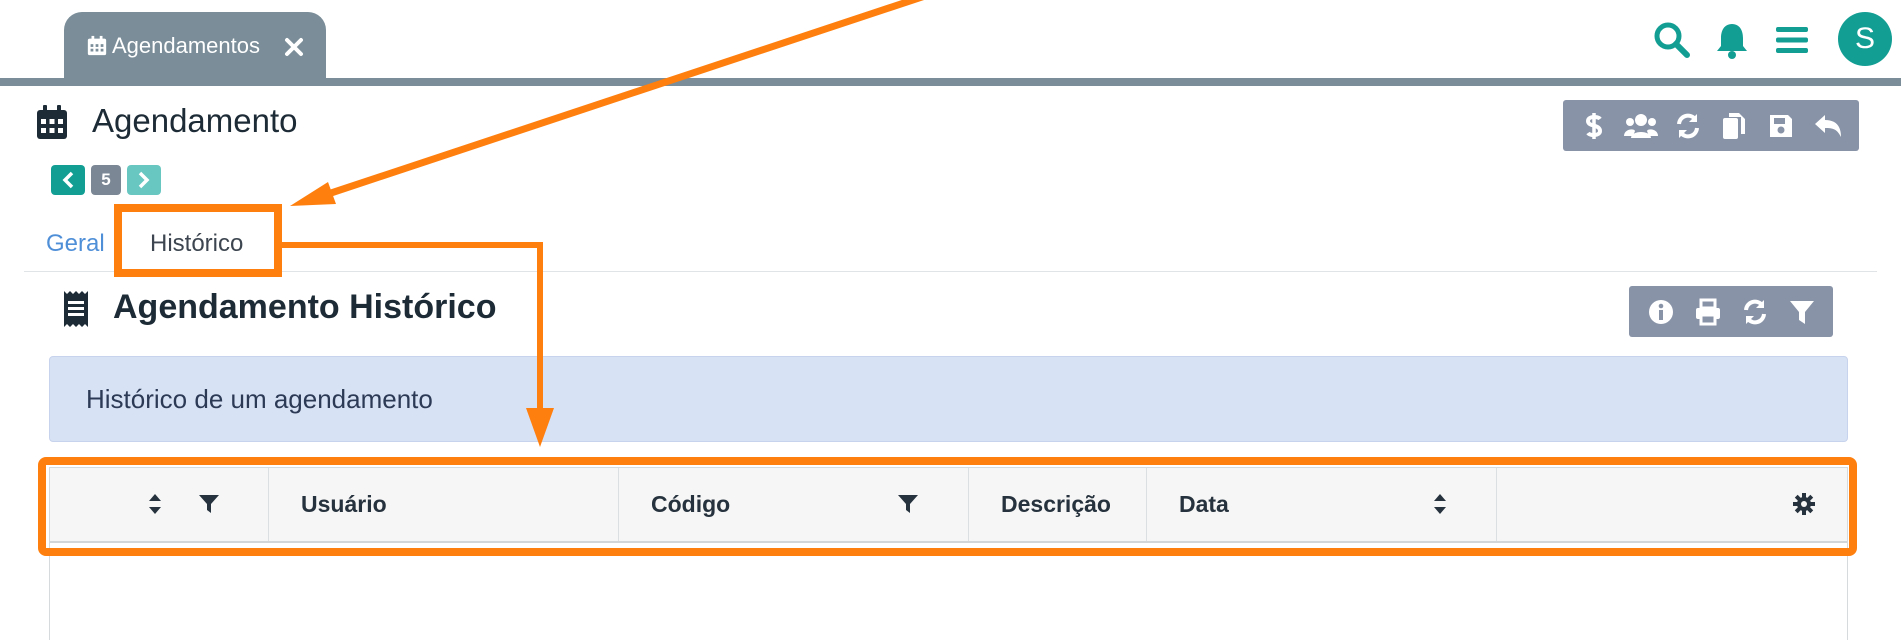 The height and width of the screenshot is (640, 1901). Describe the element at coordinates (950, 82) in the screenshot. I see `top-bar-divider` at that location.